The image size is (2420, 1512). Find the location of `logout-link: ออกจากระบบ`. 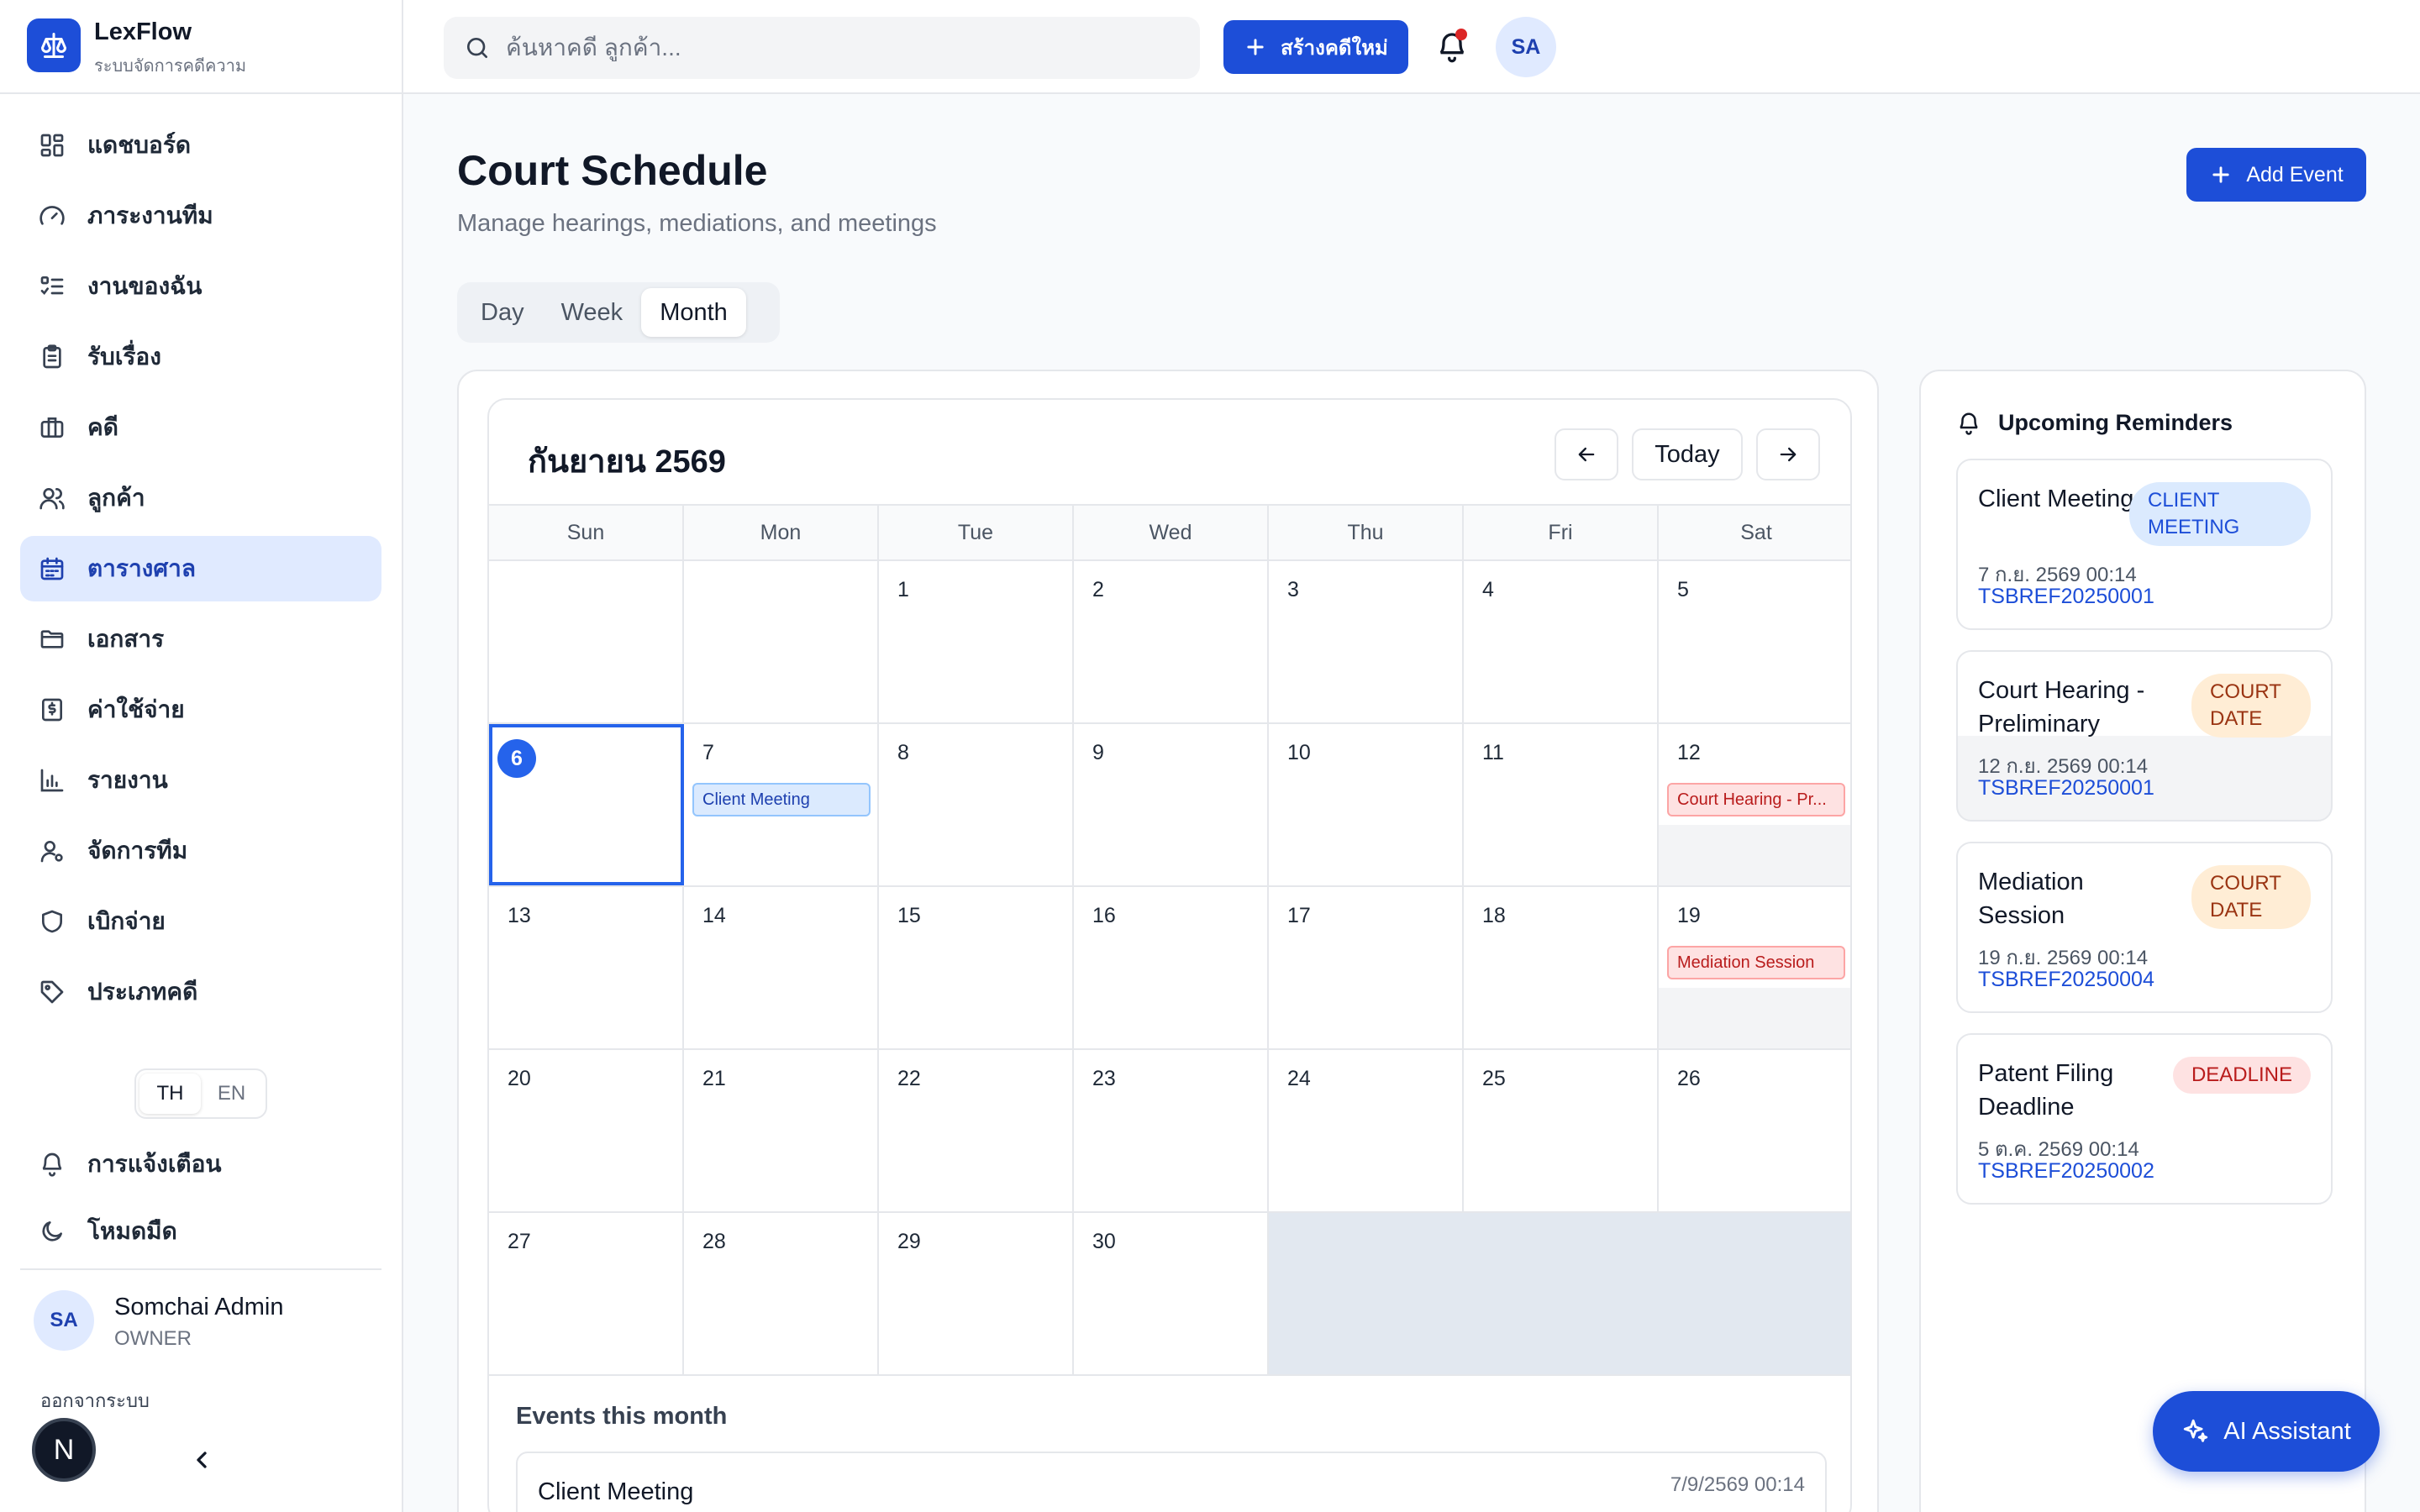

logout-link: ออกจากระบบ is located at coordinates (95, 1400).